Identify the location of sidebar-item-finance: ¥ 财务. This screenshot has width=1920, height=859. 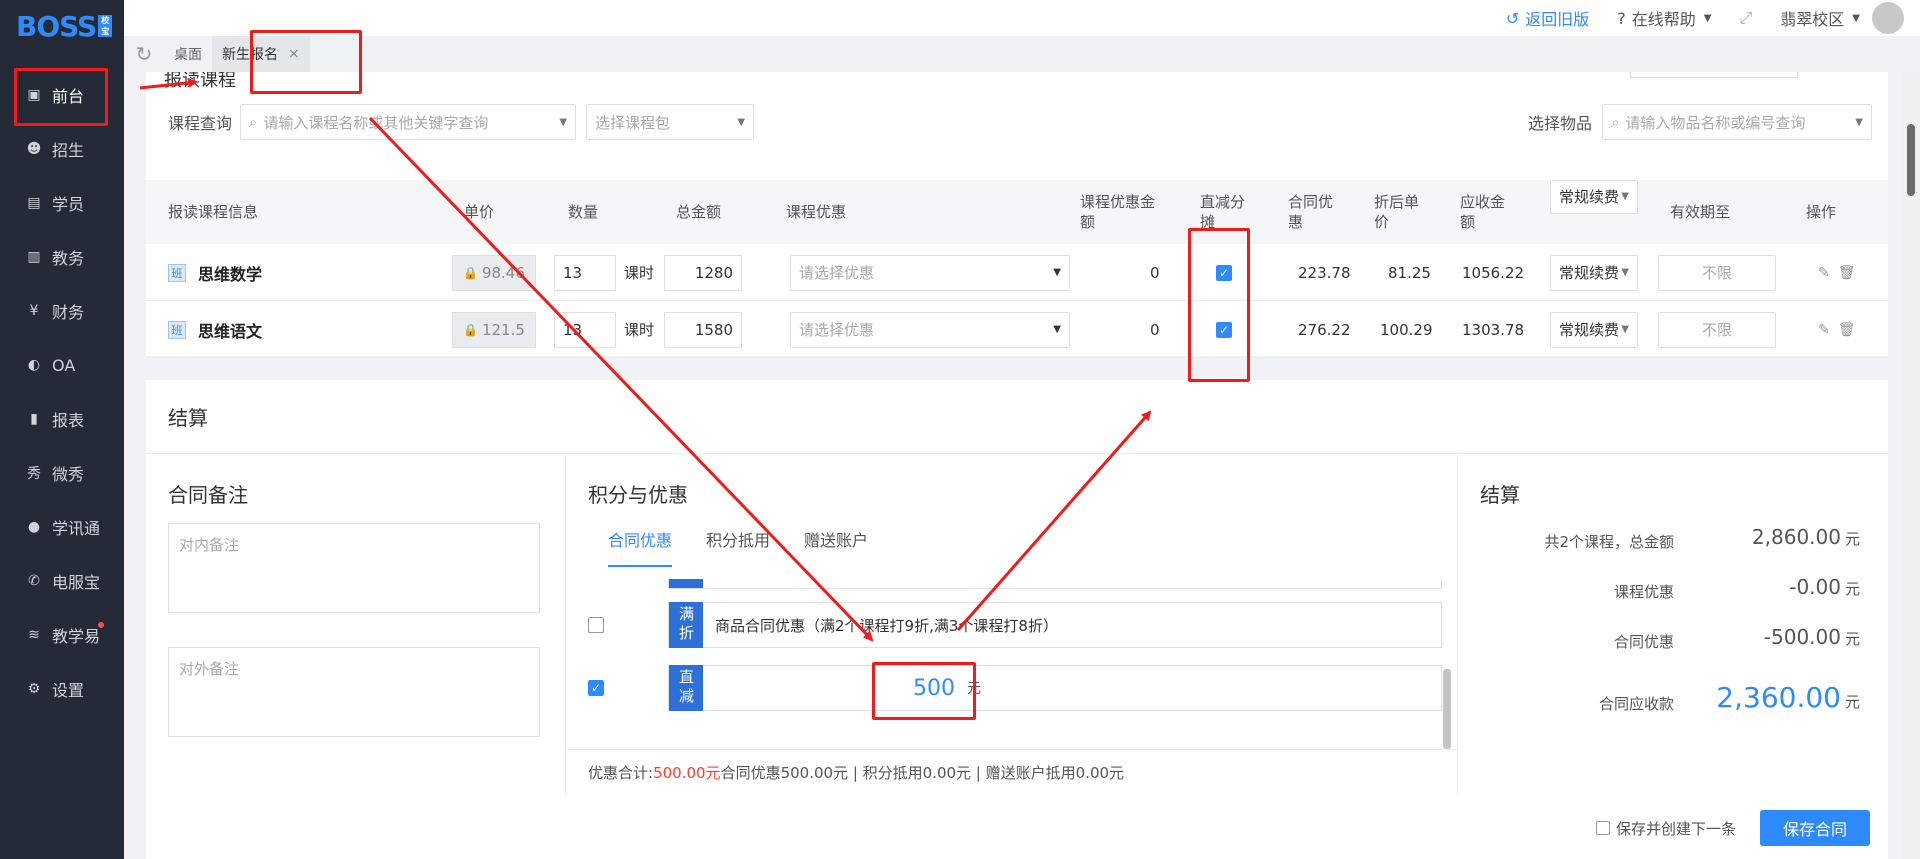
(62, 311).